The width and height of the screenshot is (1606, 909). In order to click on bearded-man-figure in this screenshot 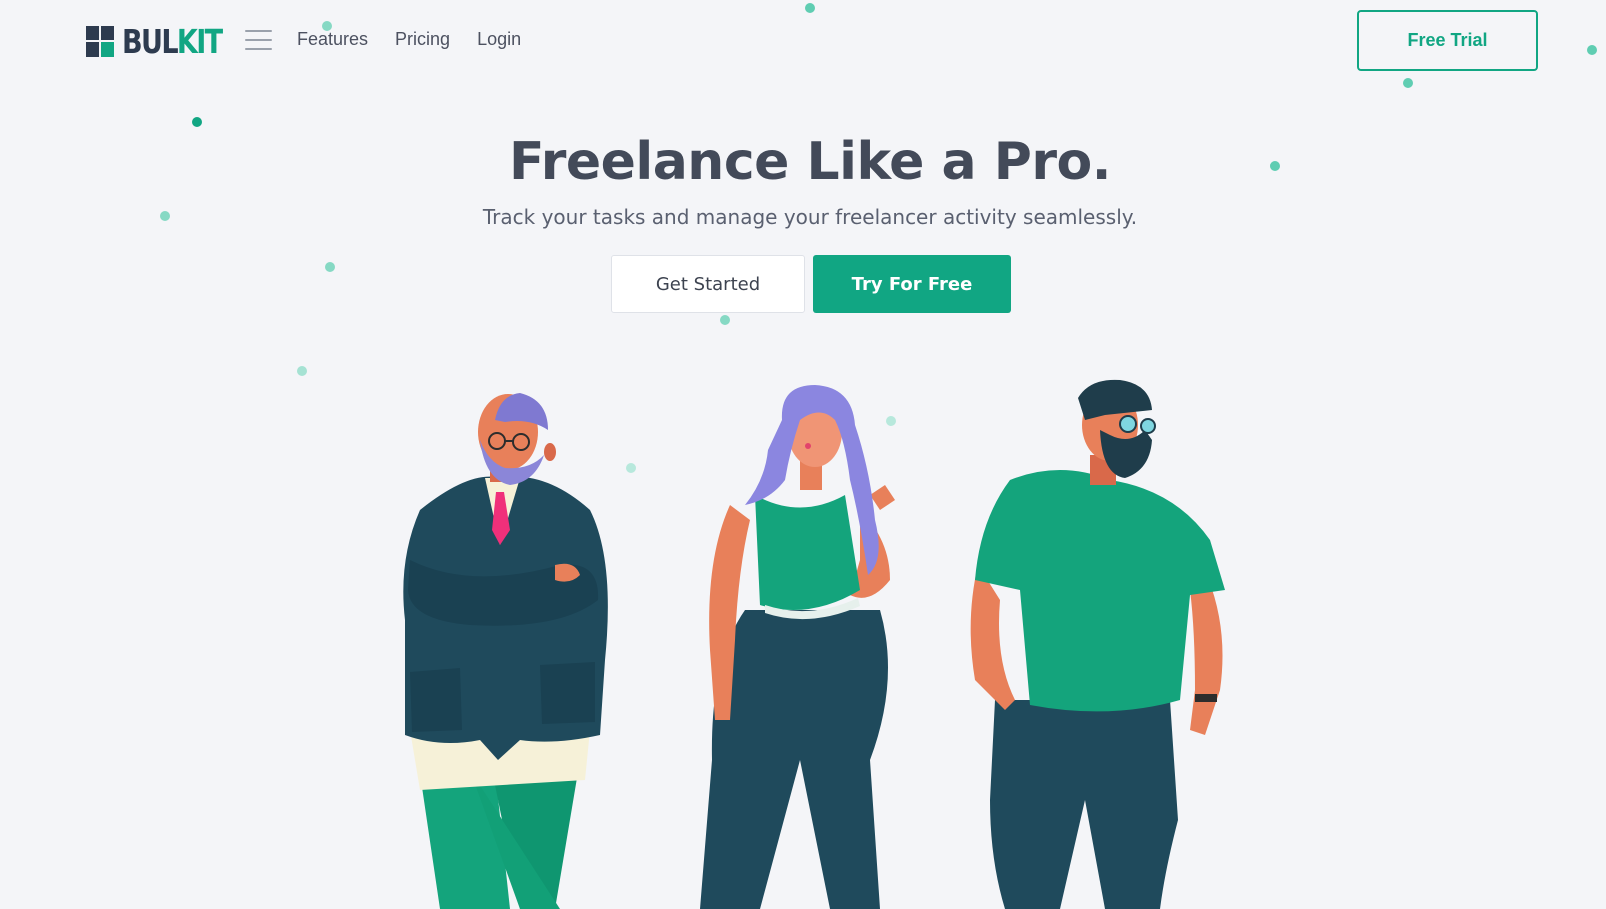, I will do `click(1097, 644)`.